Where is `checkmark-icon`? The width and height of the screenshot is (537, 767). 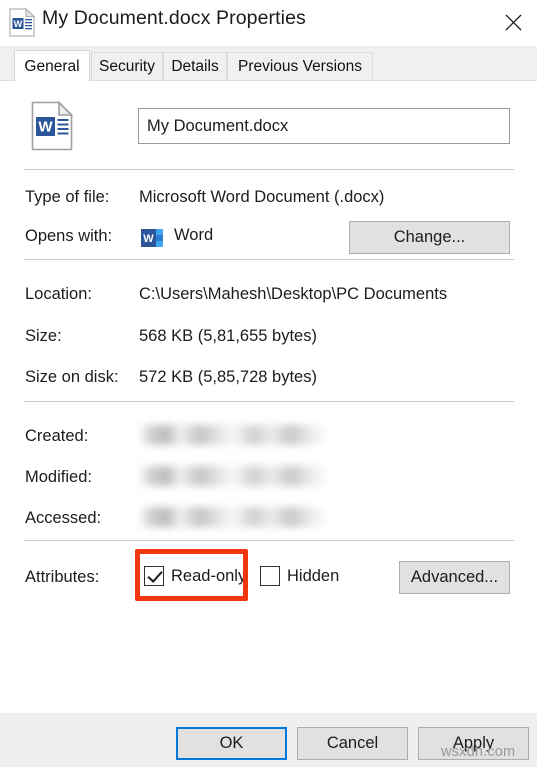 checkmark-icon is located at coordinates (154, 576).